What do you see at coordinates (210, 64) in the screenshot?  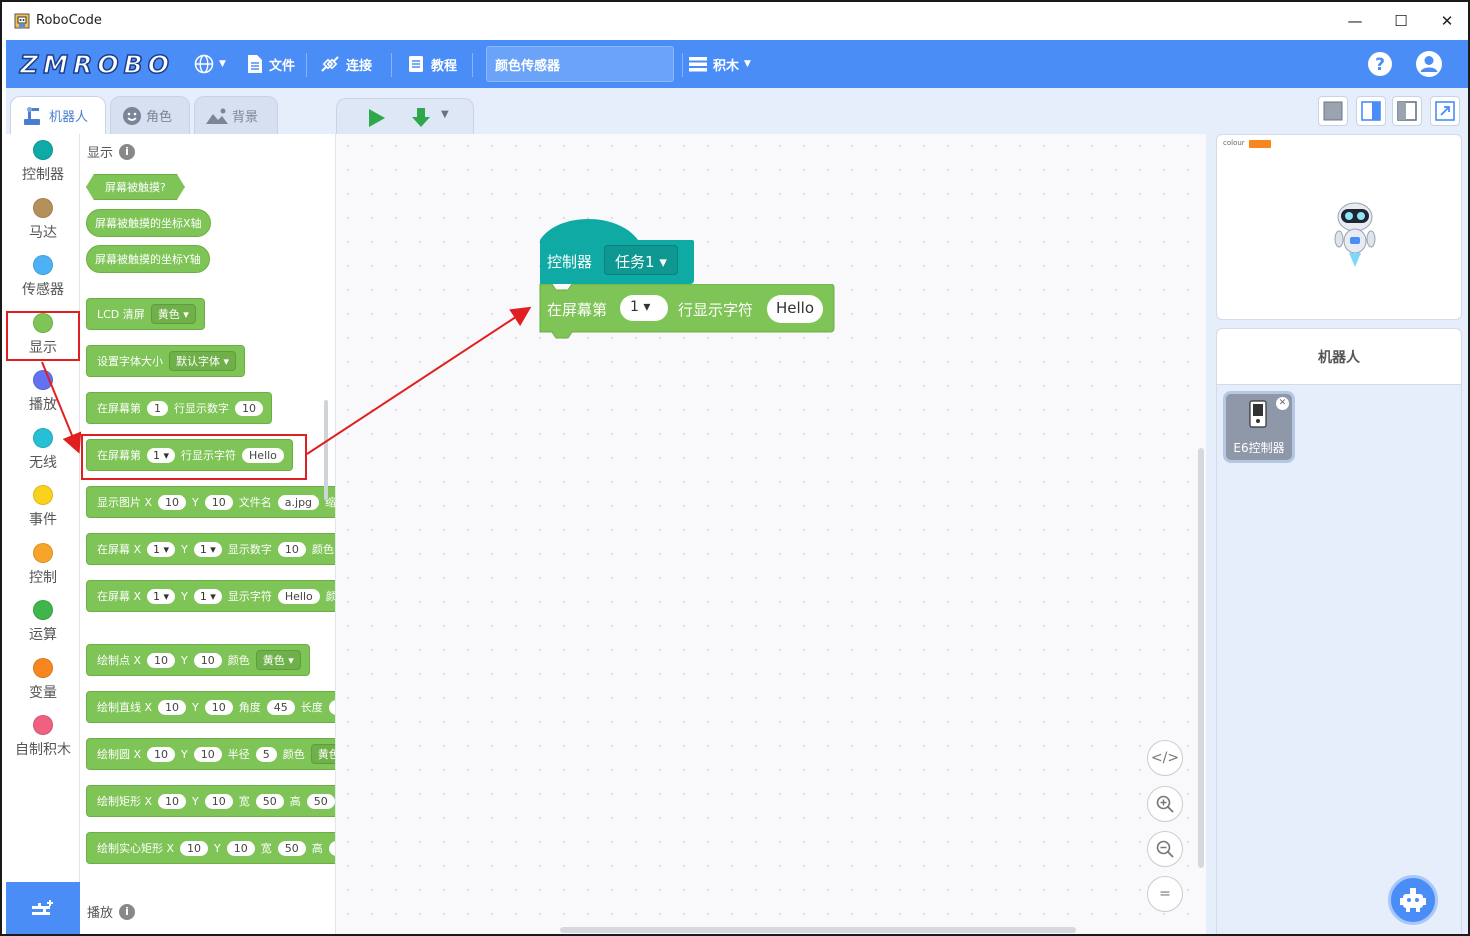 I see `language-menu: ▼` at bounding box center [210, 64].